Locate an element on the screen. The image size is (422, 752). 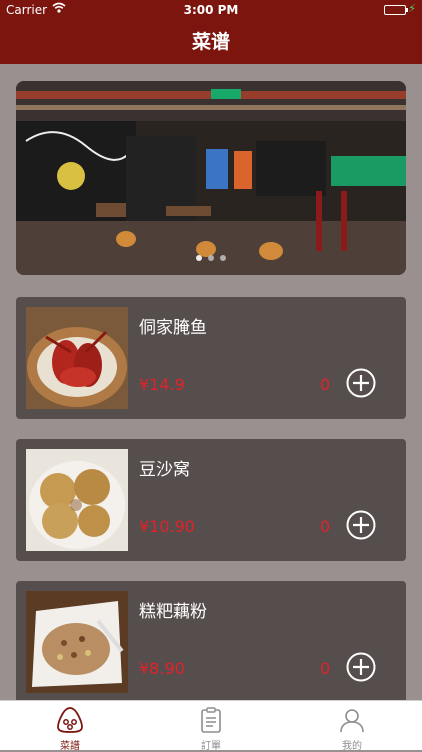
status-bar: Carrier 3:00 PM ⚡ is located at coordinates (211, 10).